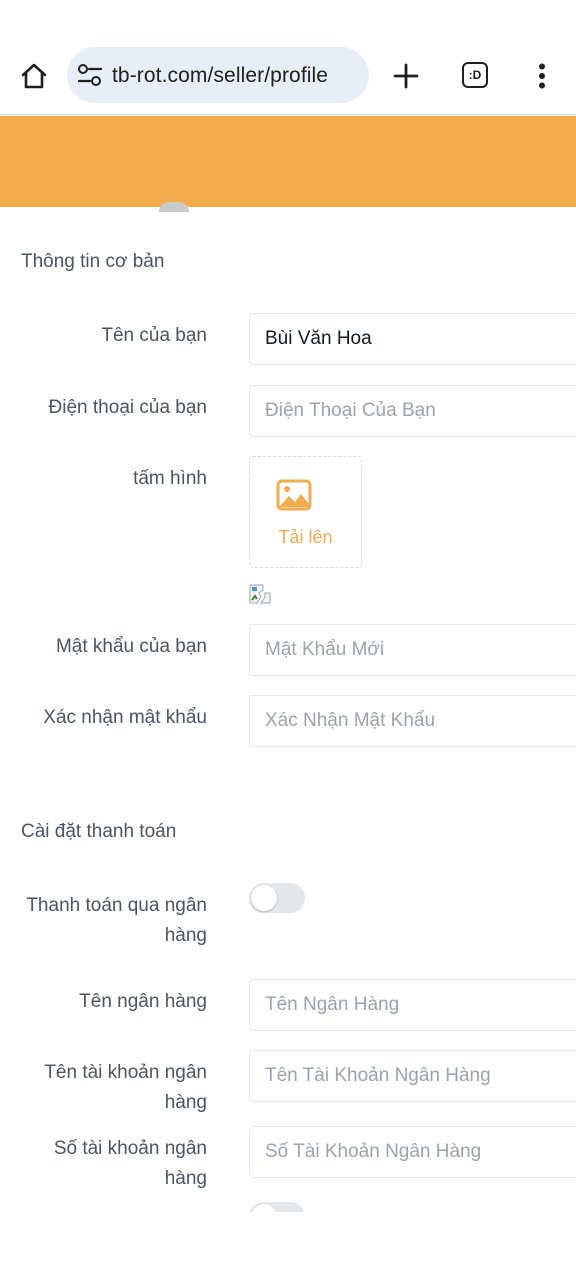  Describe the element at coordinates (174, 207) in the screenshot. I see `avatar` at that location.